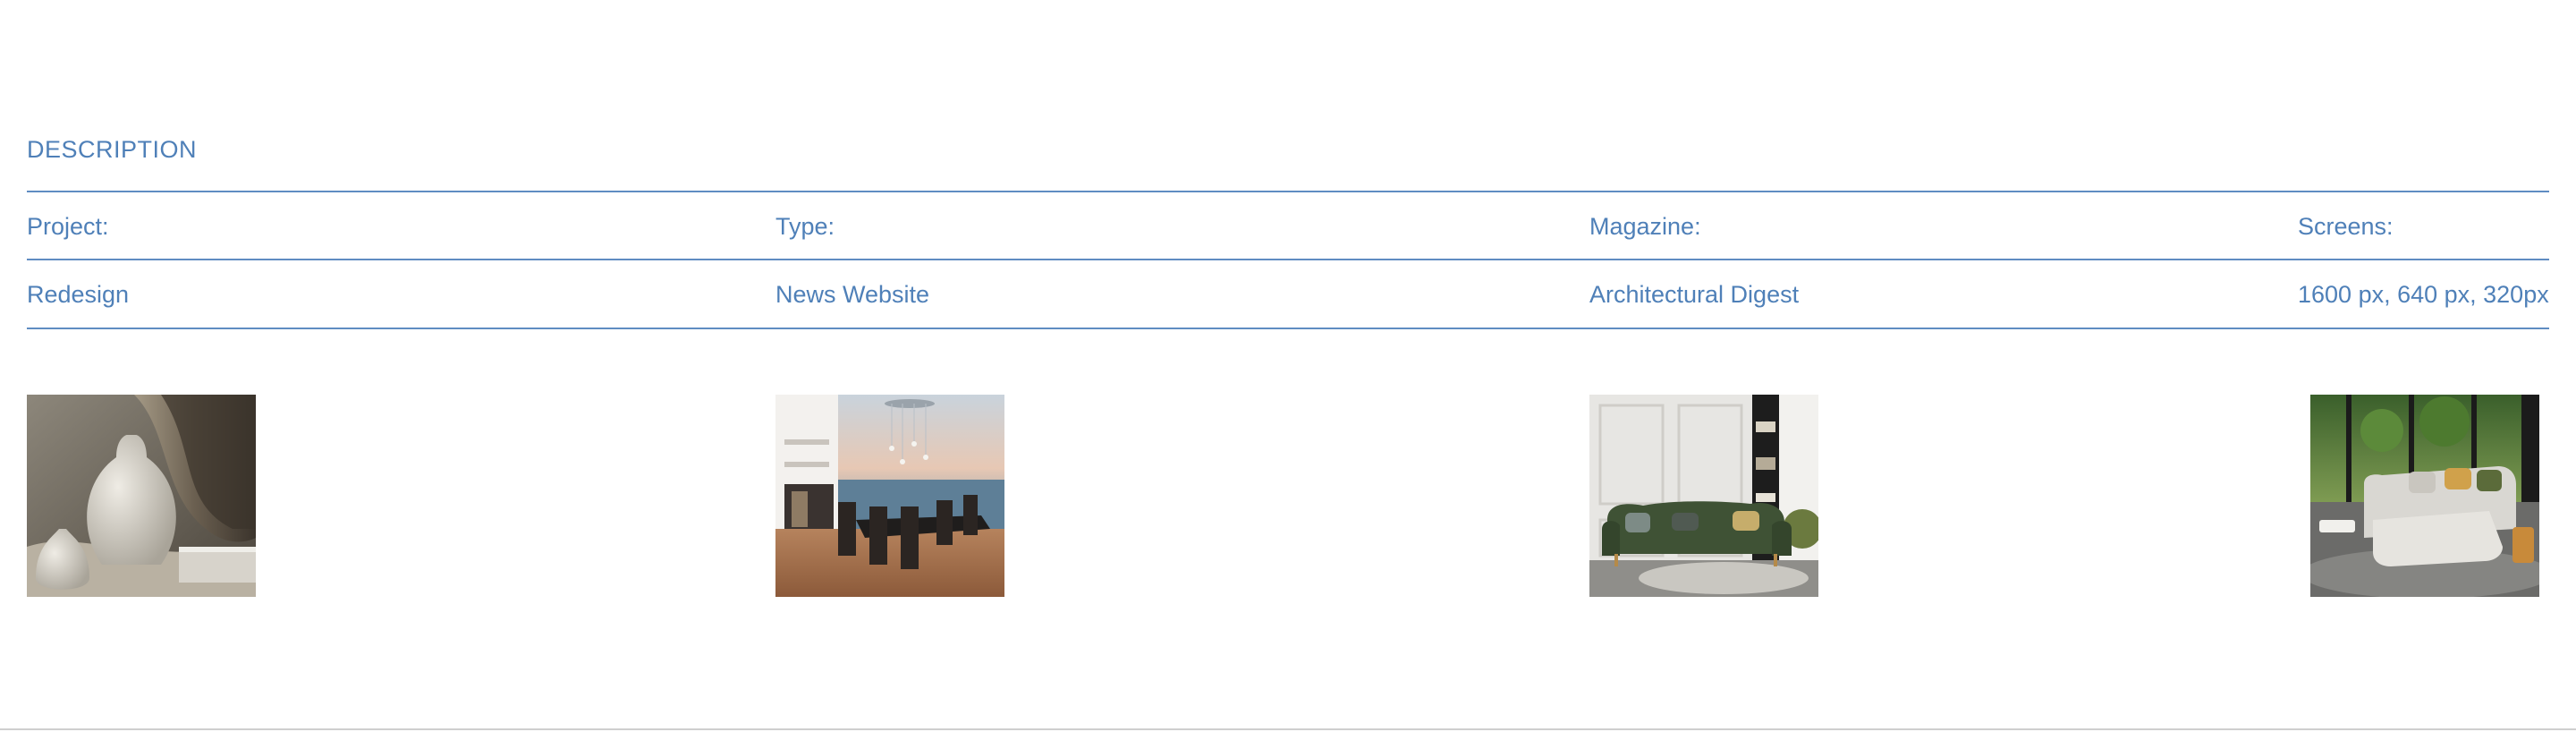 This screenshot has height=732, width=2576. What do you see at coordinates (852, 294) in the screenshot?
I see `value-type: News Website` at bounding box center [852, 294].